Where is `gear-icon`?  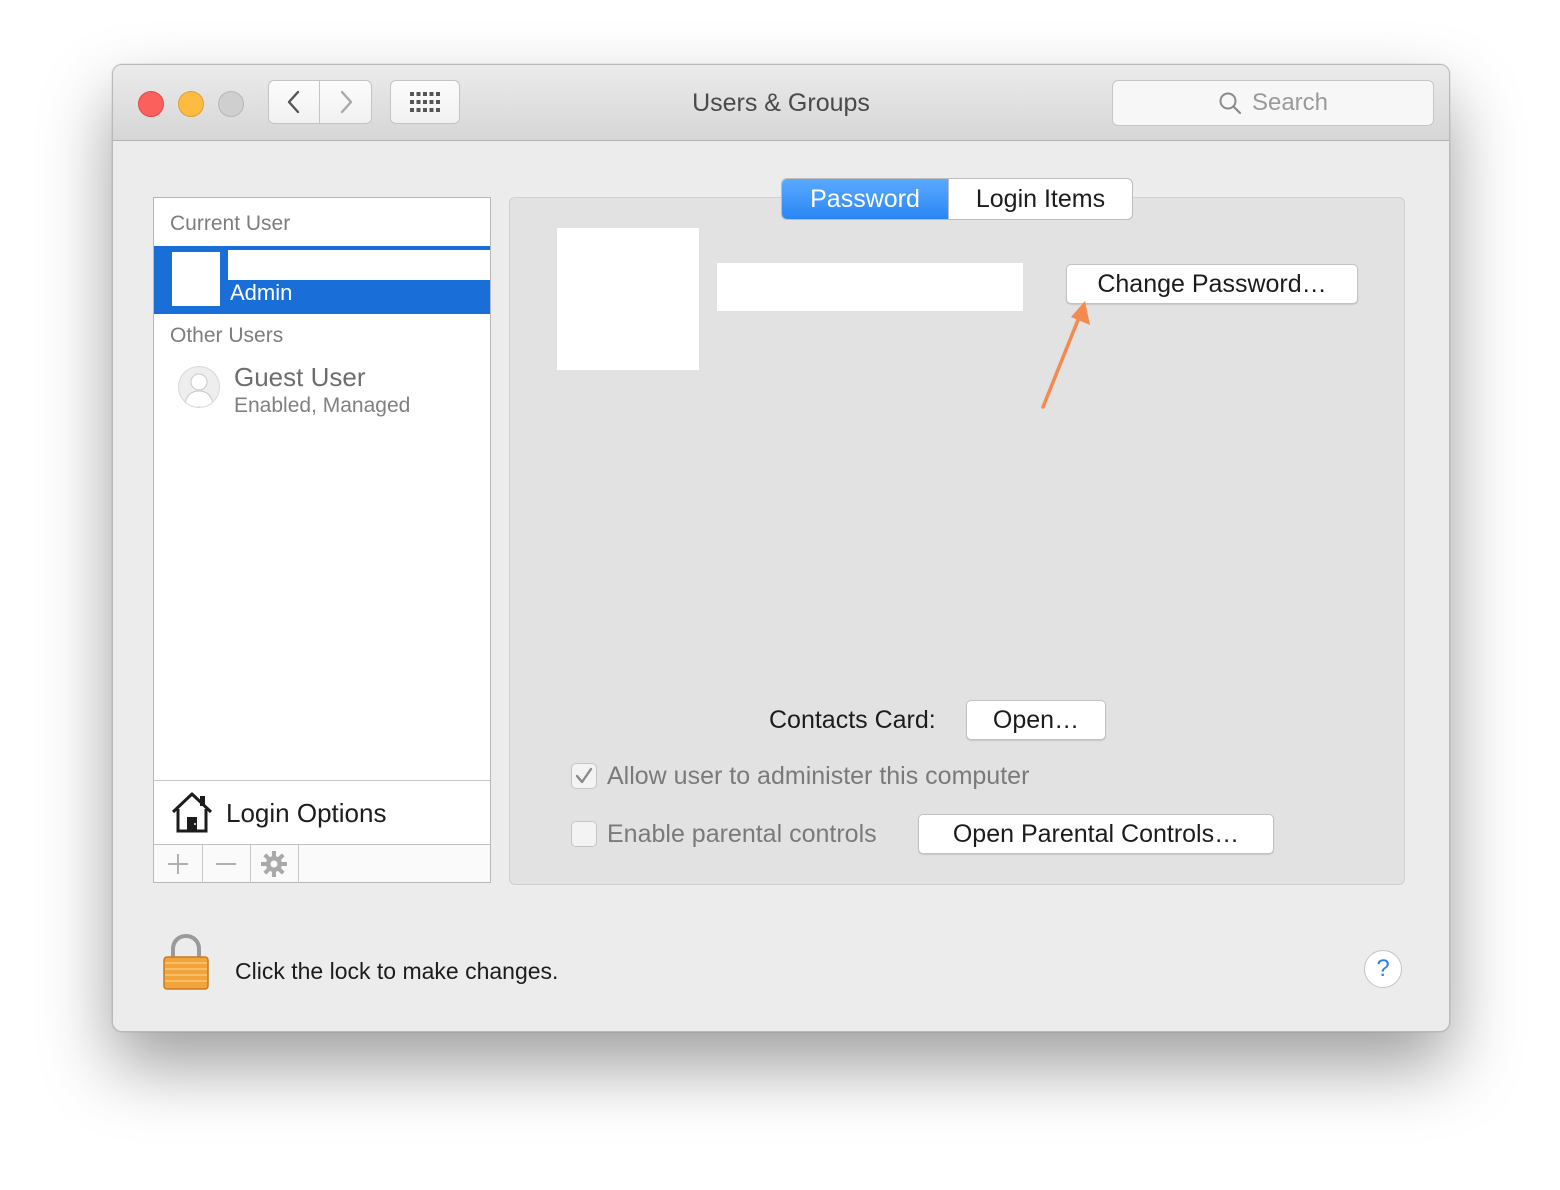 gear-icon is located at coordinates (274, 863).